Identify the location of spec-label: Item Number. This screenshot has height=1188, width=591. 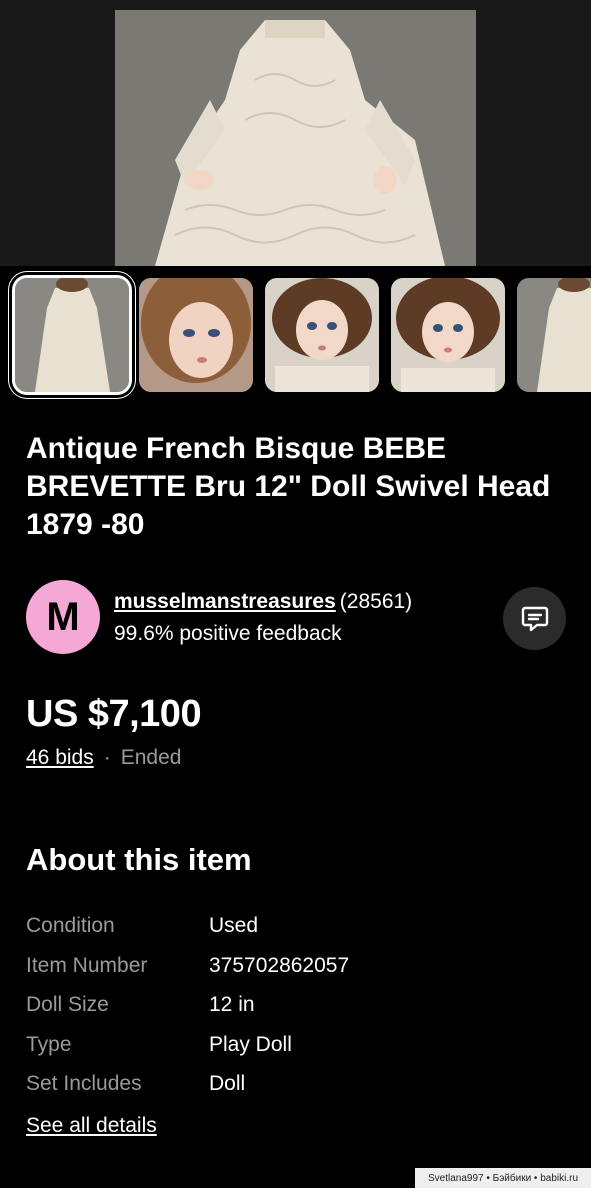
(87, 965).